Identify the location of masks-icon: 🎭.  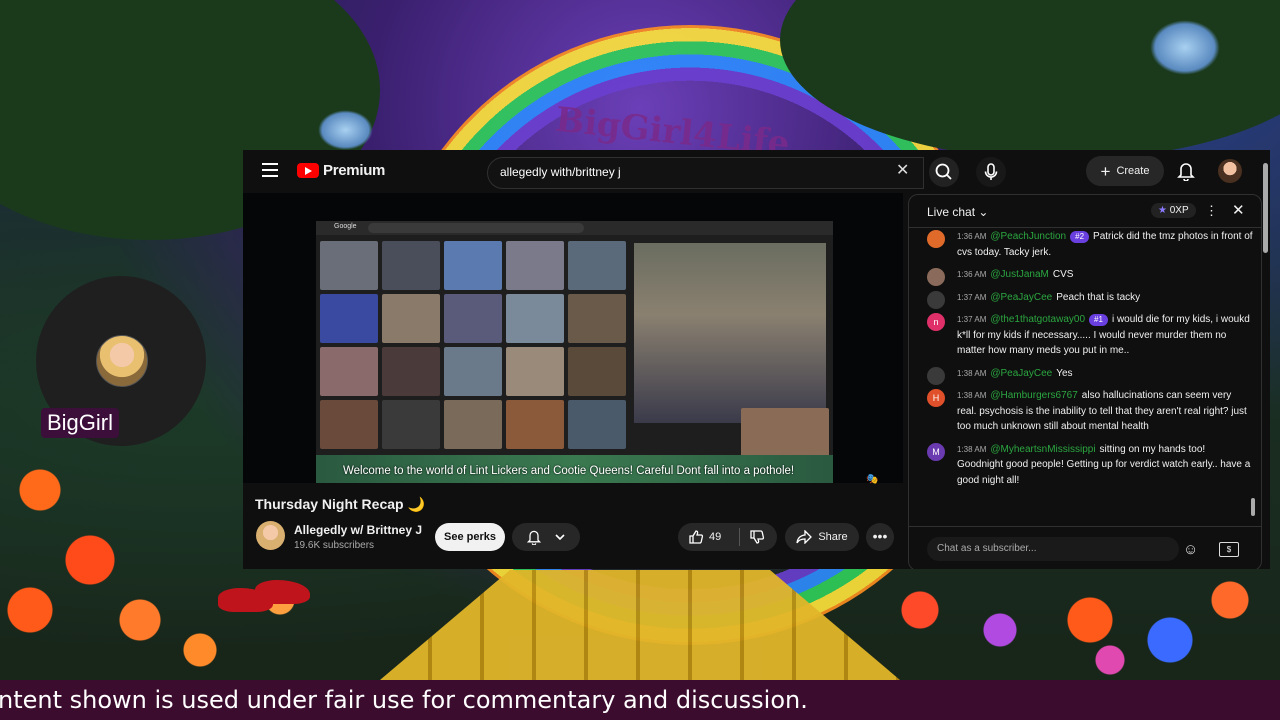
(872, 479).